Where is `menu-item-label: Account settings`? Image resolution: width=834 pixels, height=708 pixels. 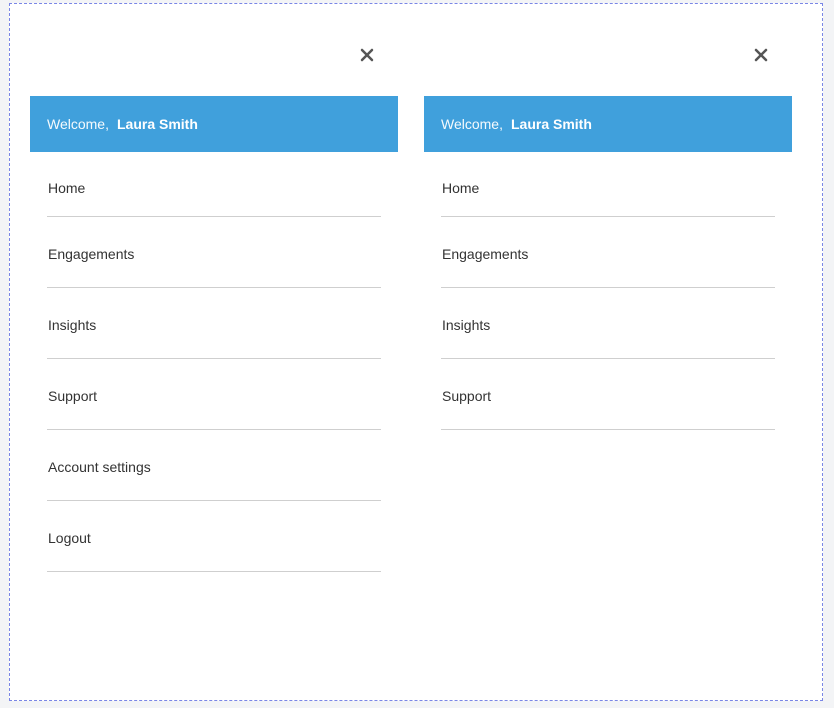 menu-item-label: Account settings is located at coordinates (99, 467).